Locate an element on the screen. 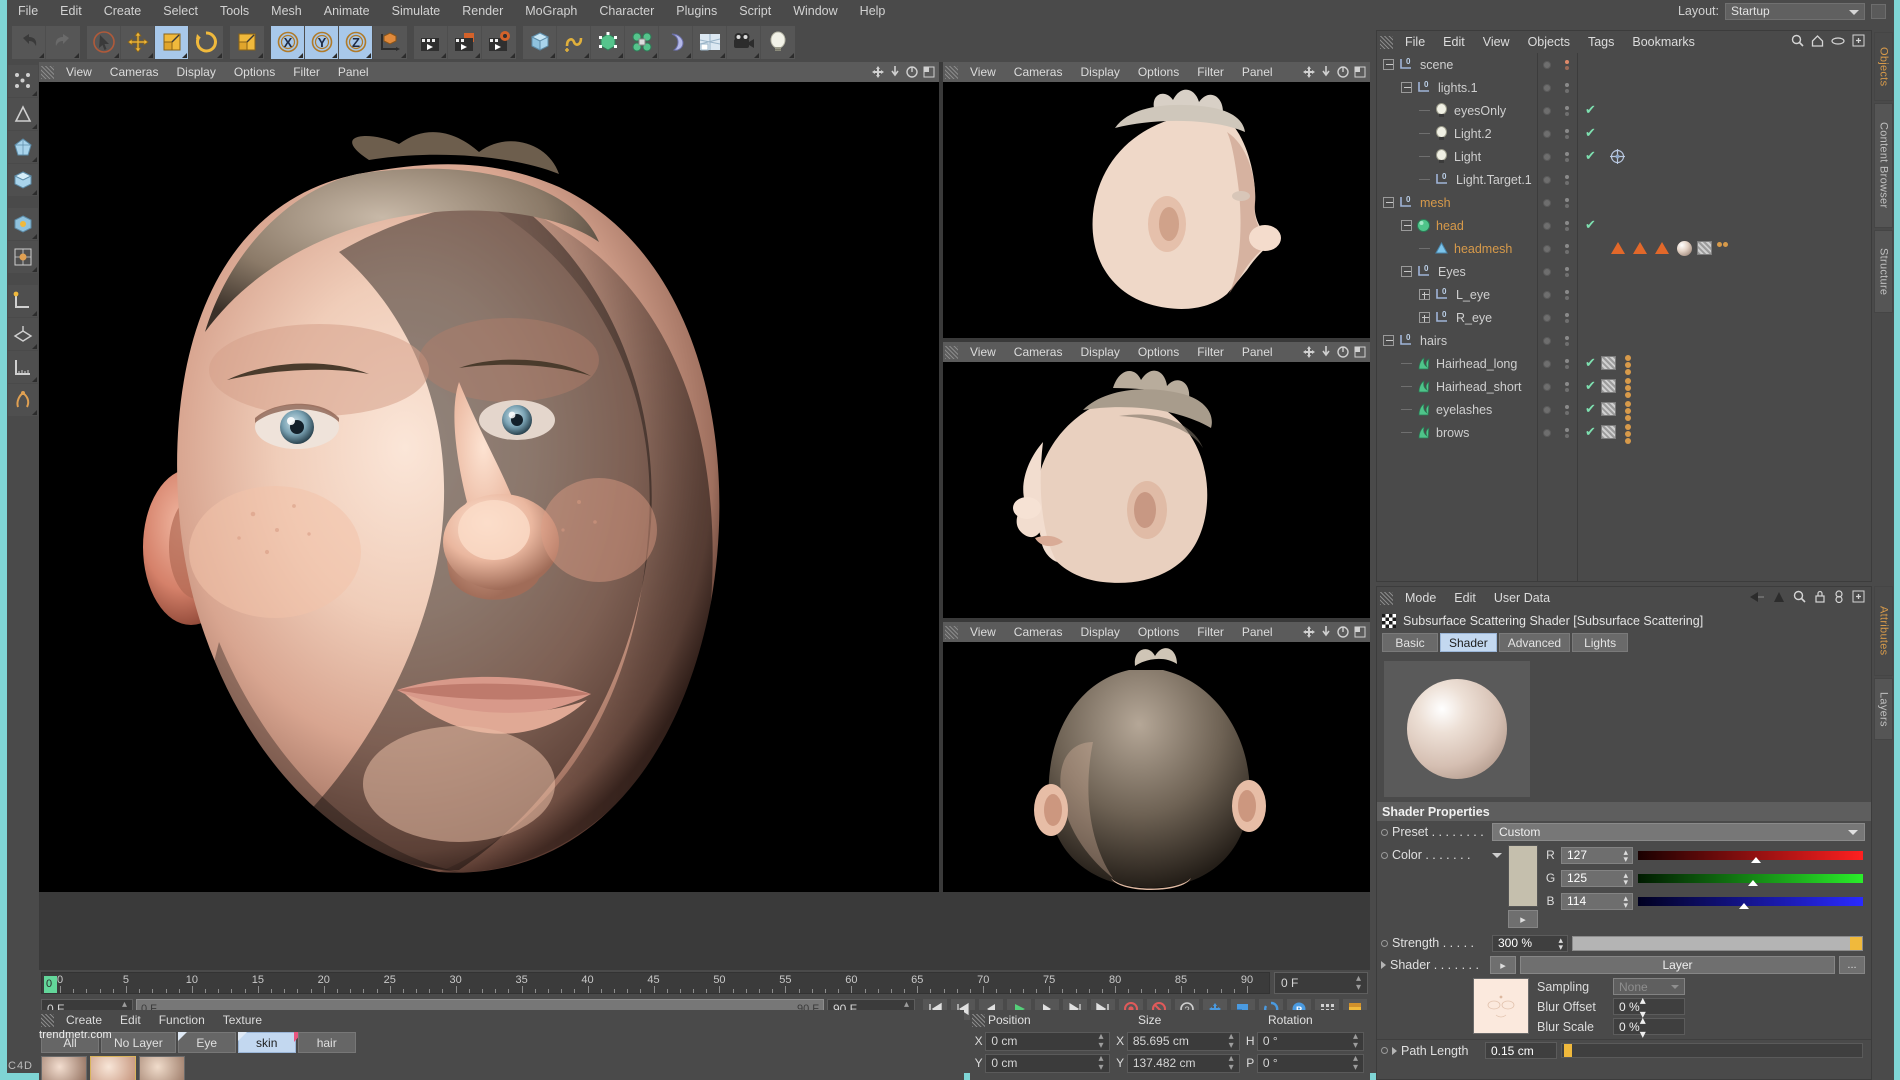  menu-edit: Edit is located at coordinates (71, 11).